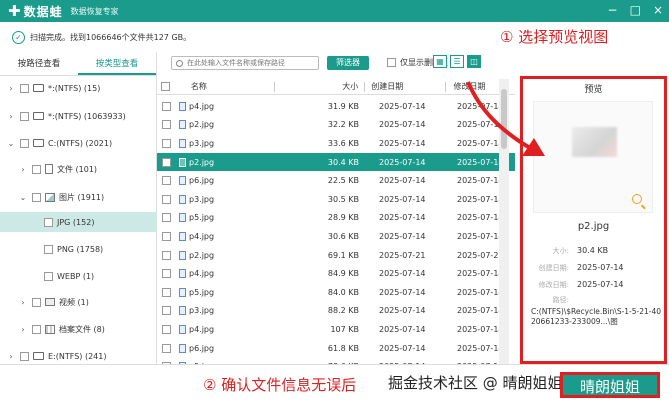 The height and width of the screenshot is (409, 669). I want to click on vertical-scrollbar, so click(504, 221).